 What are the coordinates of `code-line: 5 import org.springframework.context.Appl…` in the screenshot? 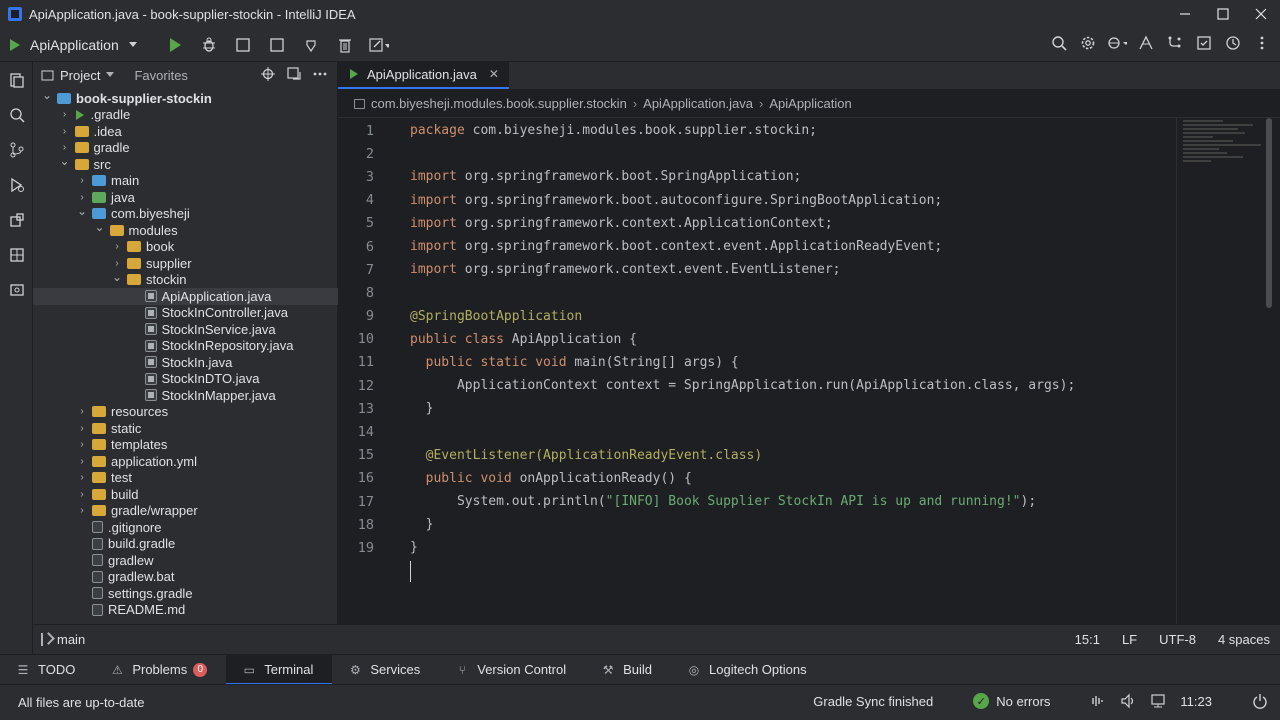 It's located at (757, 223).